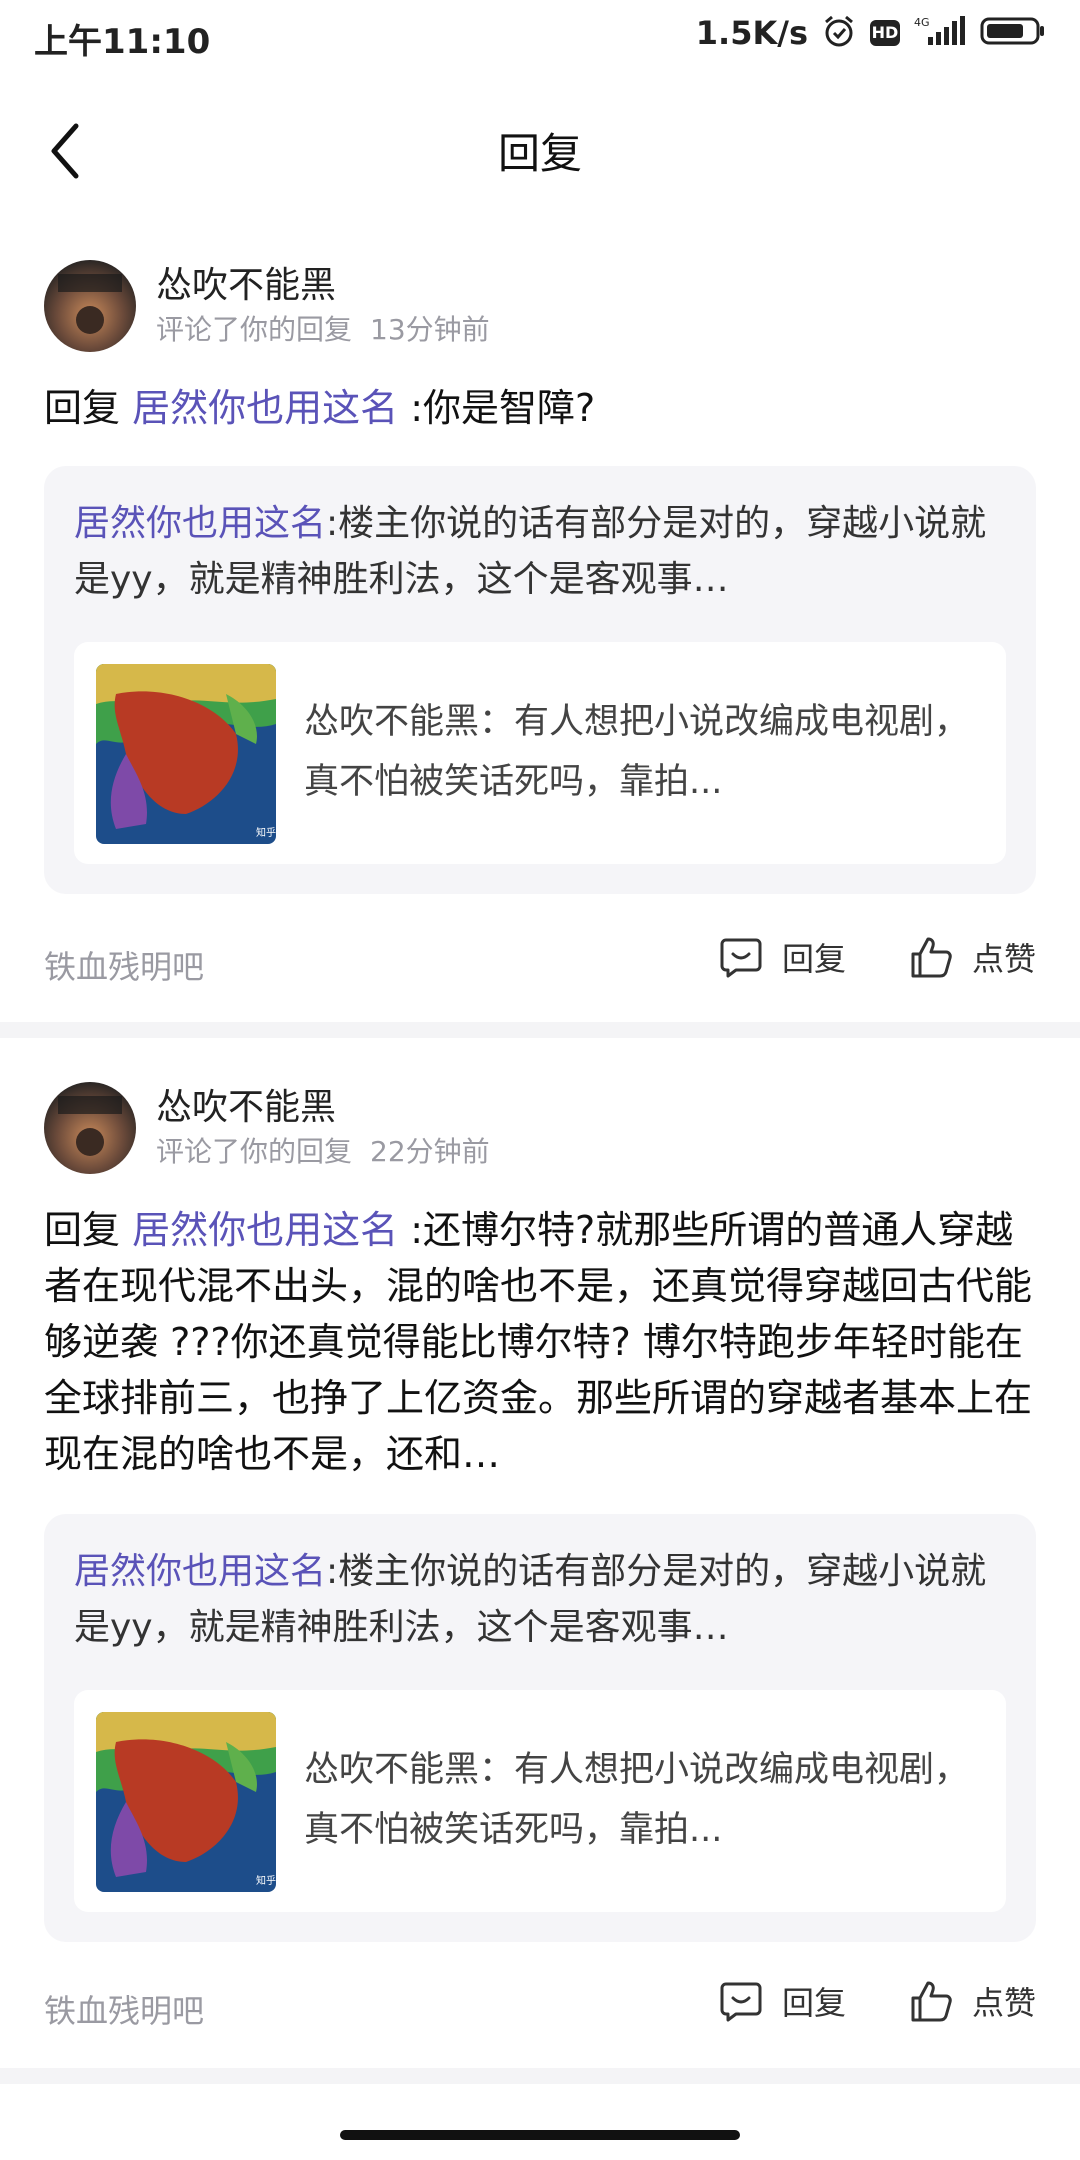  I want to click on reply-body: :你是智障?, so click(503, 408).